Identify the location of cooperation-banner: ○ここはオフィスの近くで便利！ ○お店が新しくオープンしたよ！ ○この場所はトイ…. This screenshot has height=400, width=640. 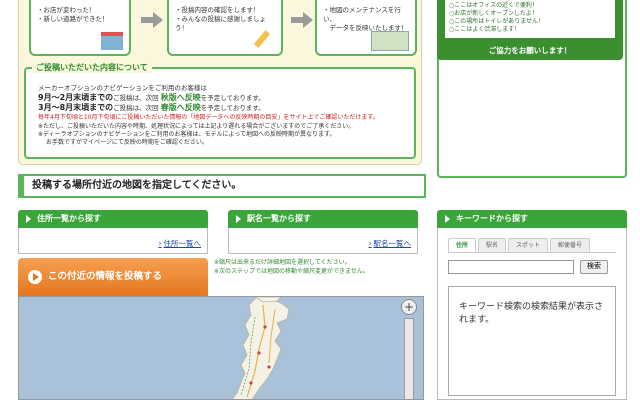
(530, 30).